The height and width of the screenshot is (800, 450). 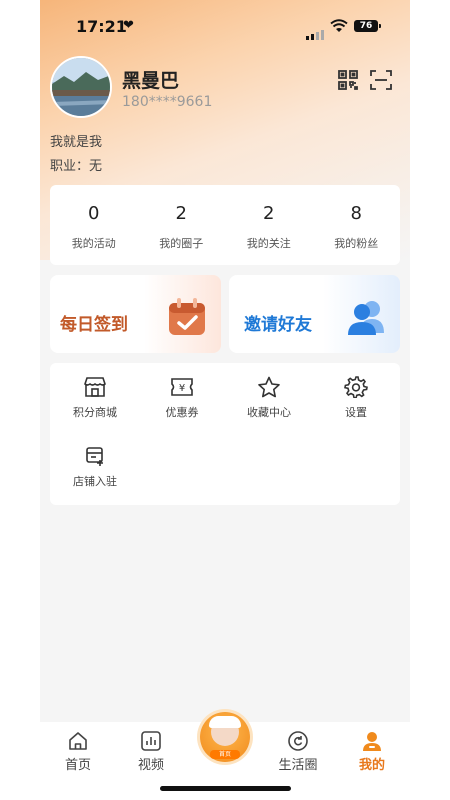 What do you see at coordinates (76, 166) in the screenshot?
I see `user-job: 职业：无` at bounding box center [76, 166].